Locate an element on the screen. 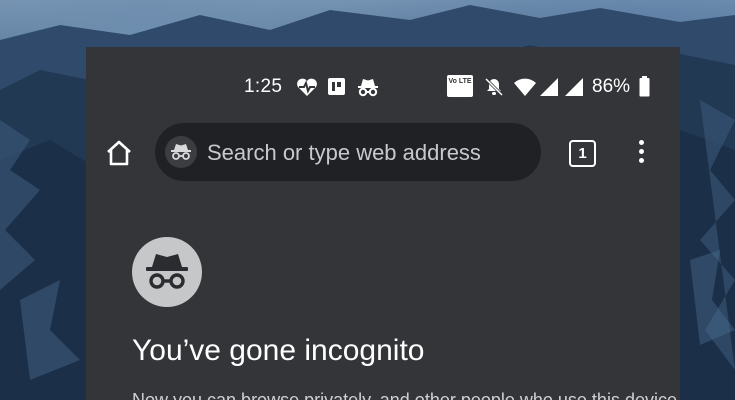 This screenshot has height=400, width=735. battery-icon is located at coordinates (644, 89).